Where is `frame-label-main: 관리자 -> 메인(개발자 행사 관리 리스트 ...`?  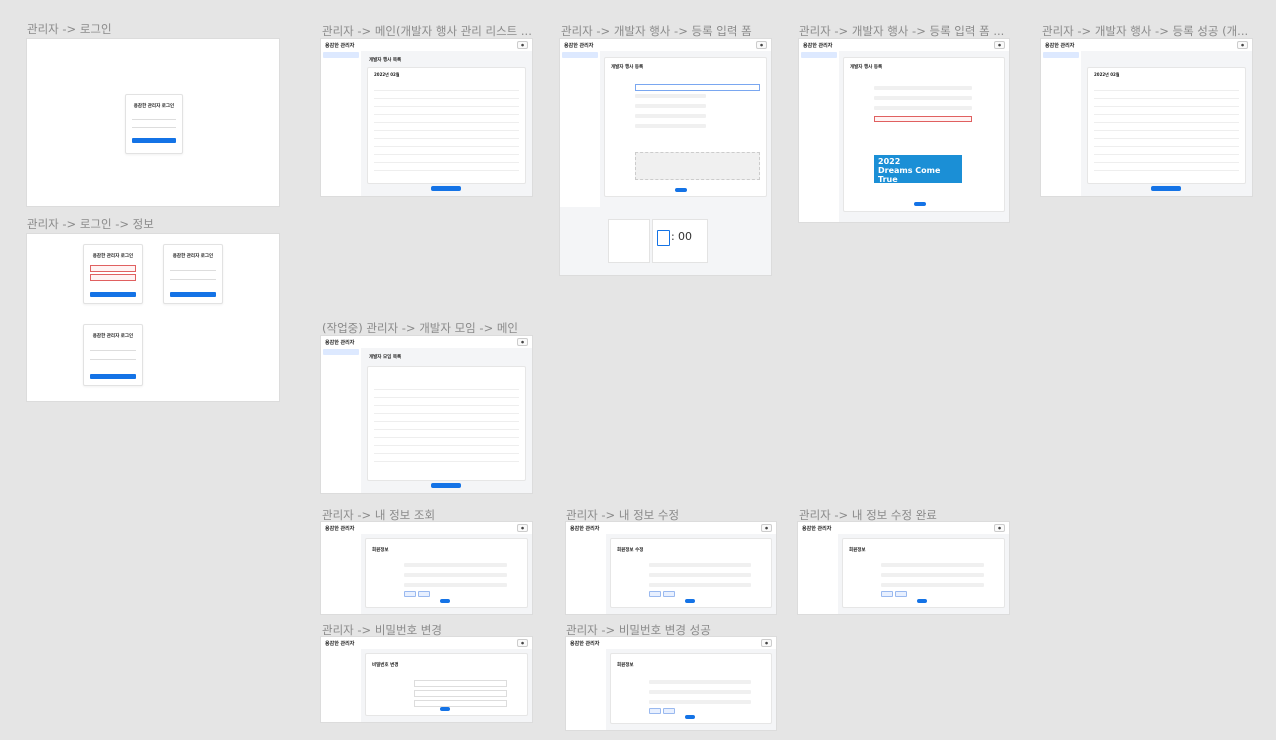
frame-label-main: 관리자 -> 메인(개발자 행사 관리 리스트 ... is located at coordinates (427, 31).